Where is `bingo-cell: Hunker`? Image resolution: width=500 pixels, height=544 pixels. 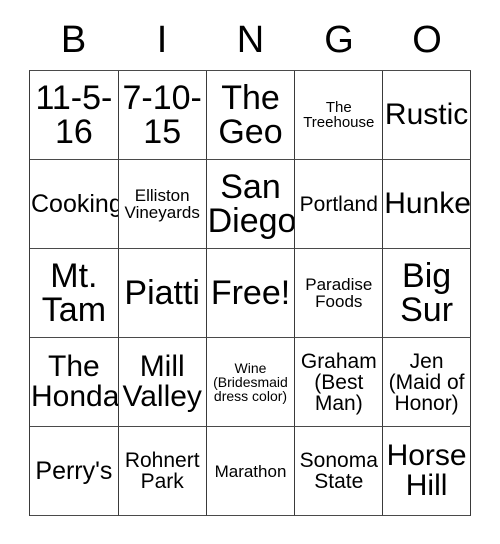 bingo-cell: Hunker is located at coordinates (427, 204).